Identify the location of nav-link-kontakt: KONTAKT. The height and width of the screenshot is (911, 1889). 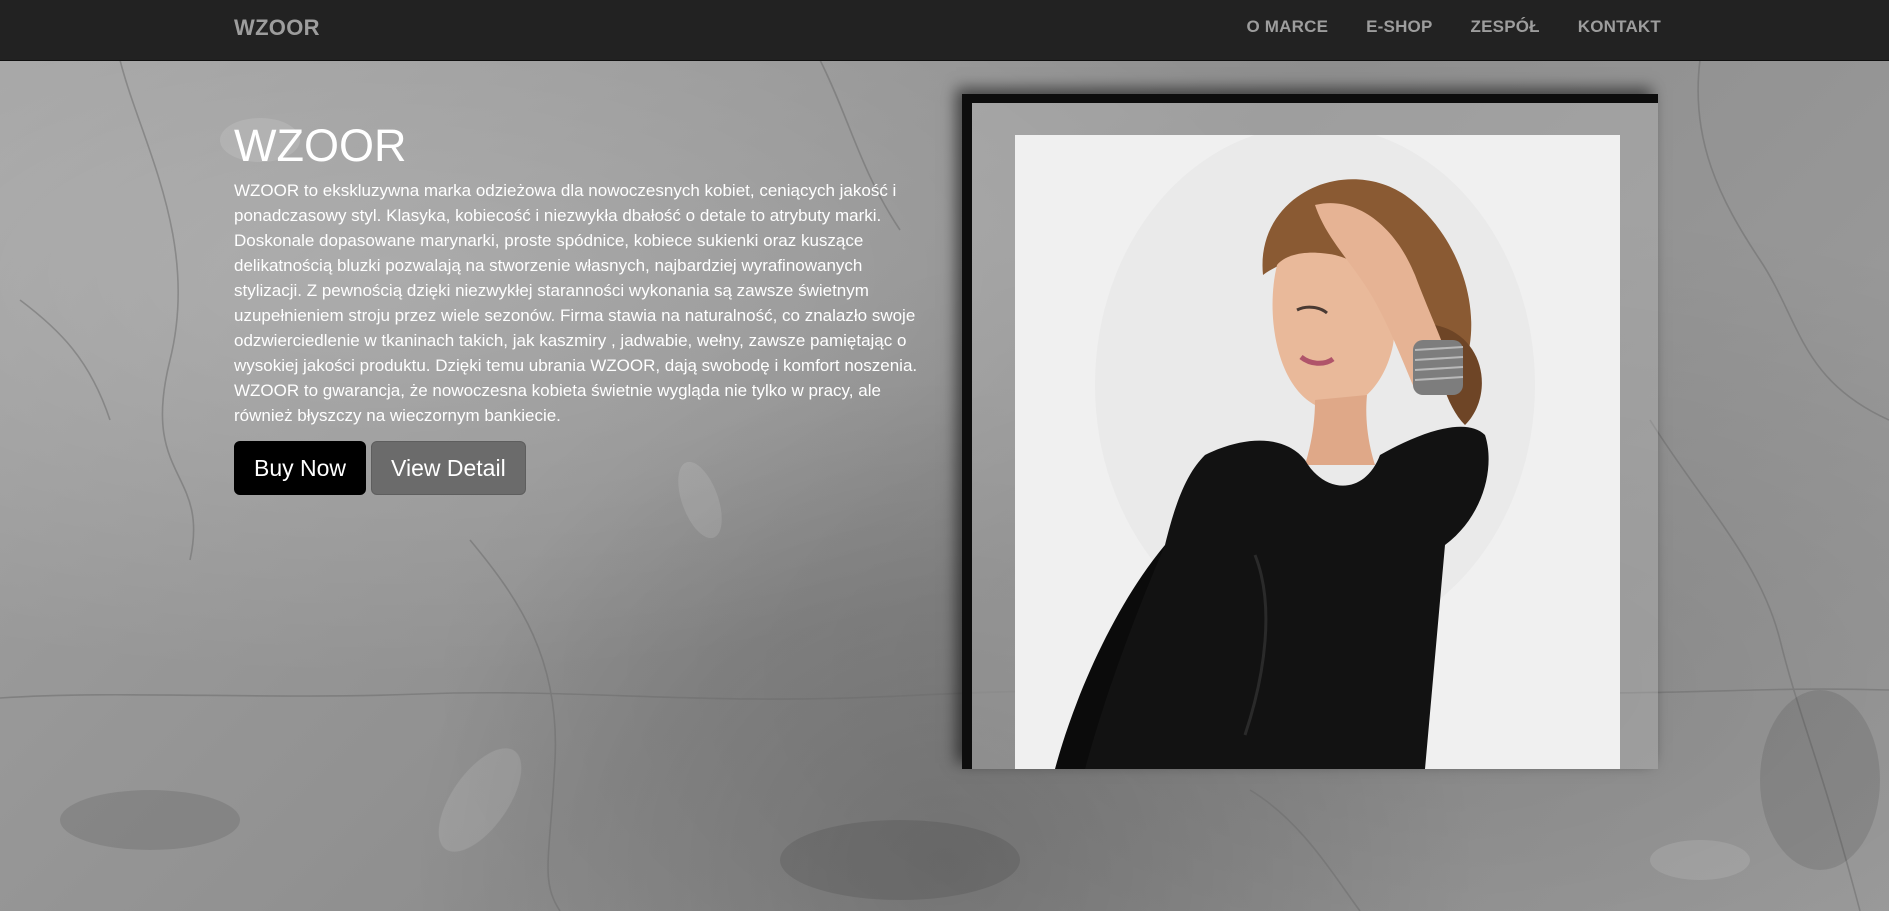
(1619, 27).